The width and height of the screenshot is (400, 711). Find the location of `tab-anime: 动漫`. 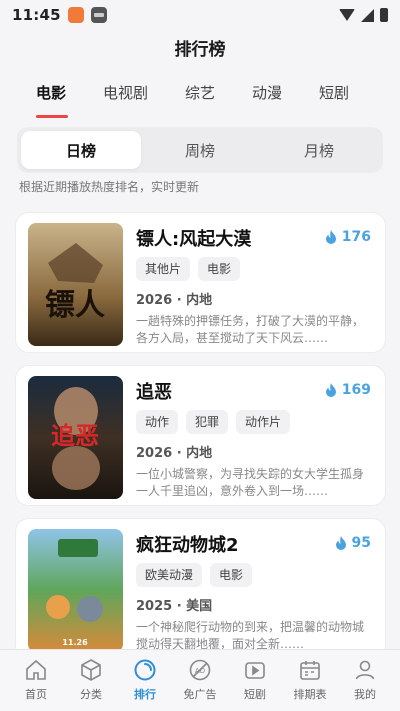

tab-anime: 动漫 is located at coordinates (267, 92).